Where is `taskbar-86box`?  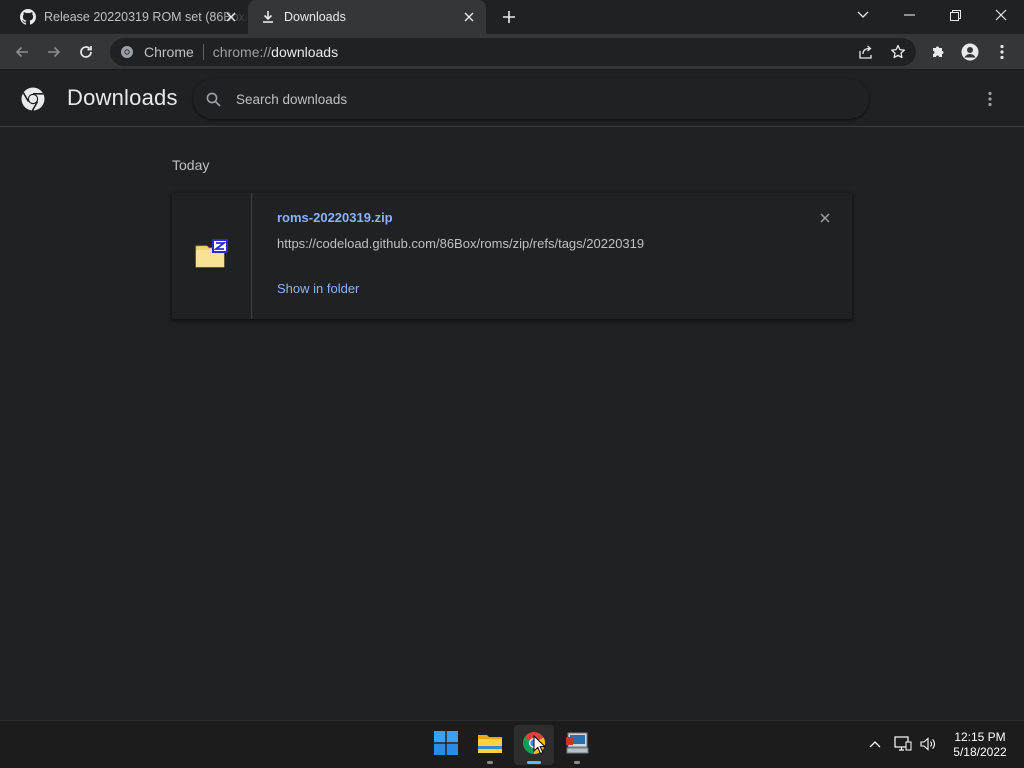
taskbar-86box is located at coordinates (577, 745).